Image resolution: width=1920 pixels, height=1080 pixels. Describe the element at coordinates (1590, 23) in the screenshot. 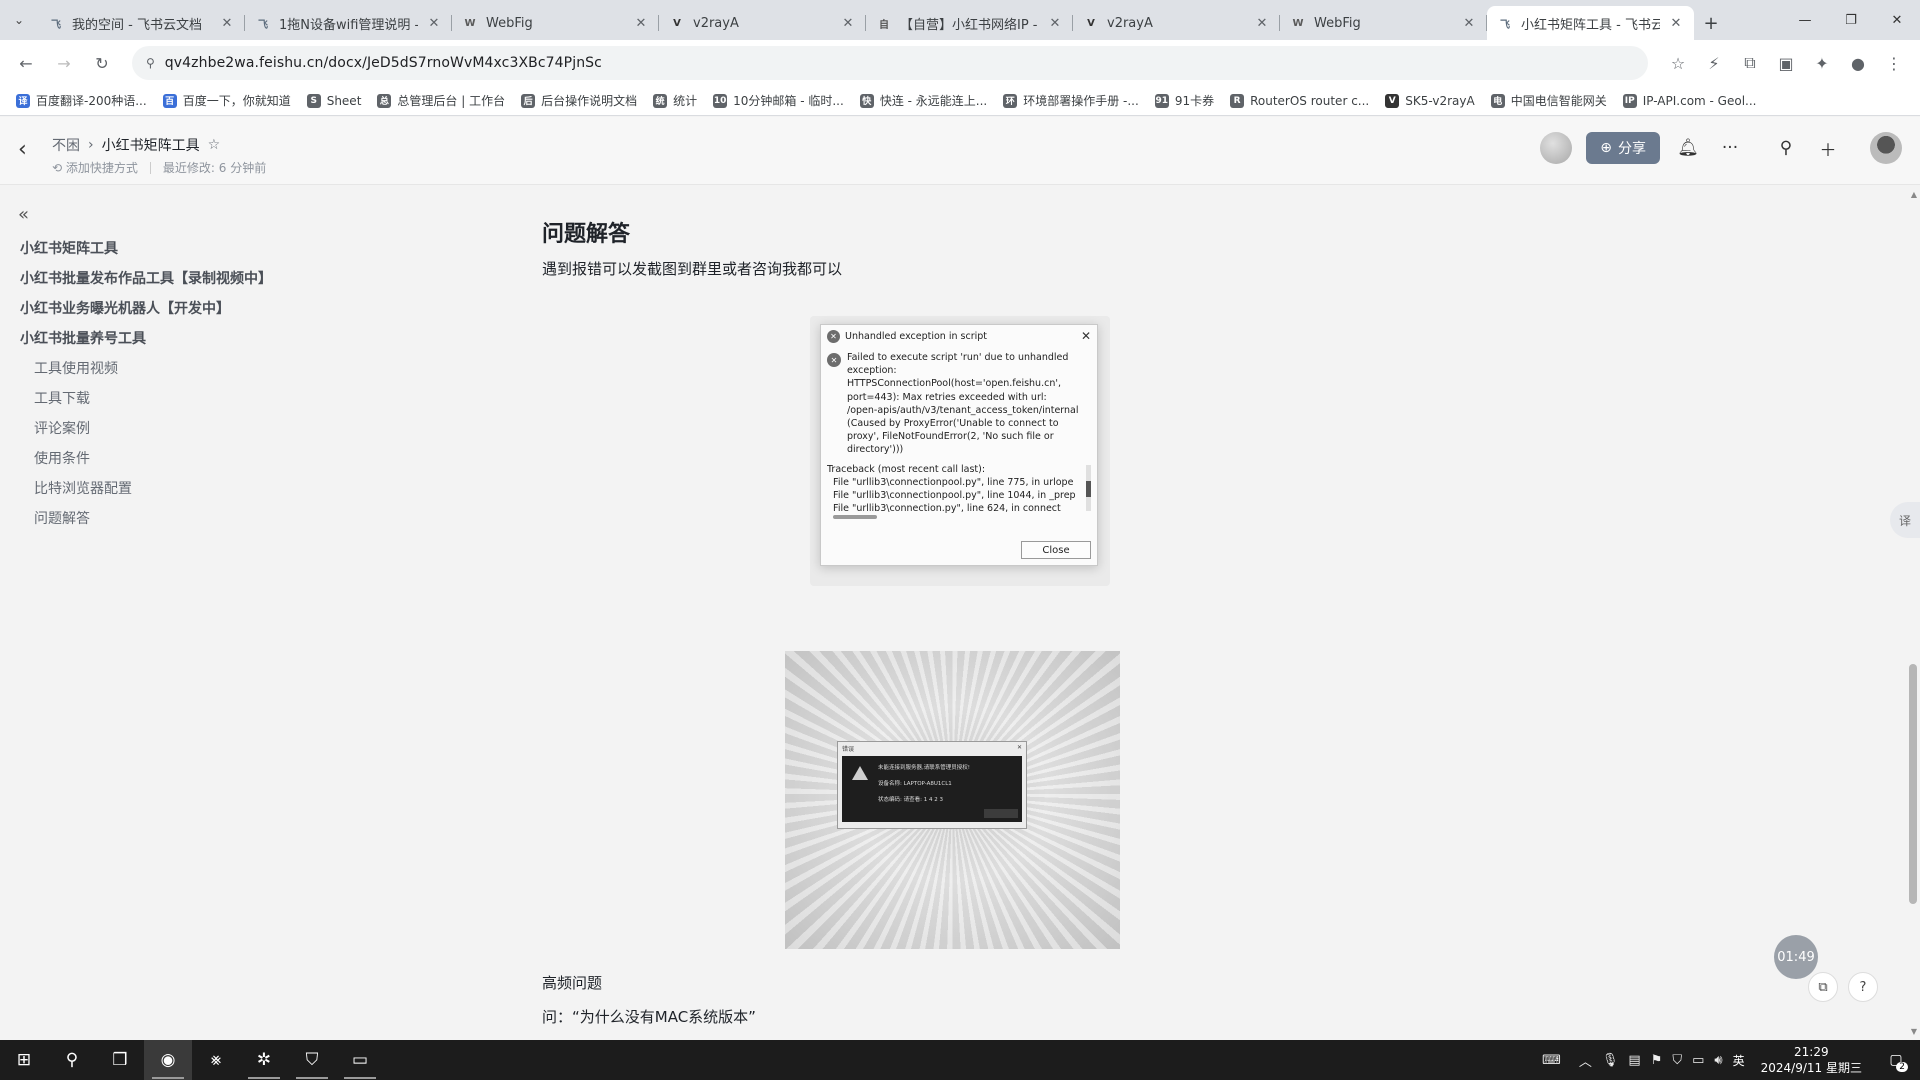

I see `browser-tab: 飞小红书矩阵工具 - 飞书云 ✕` at that location.